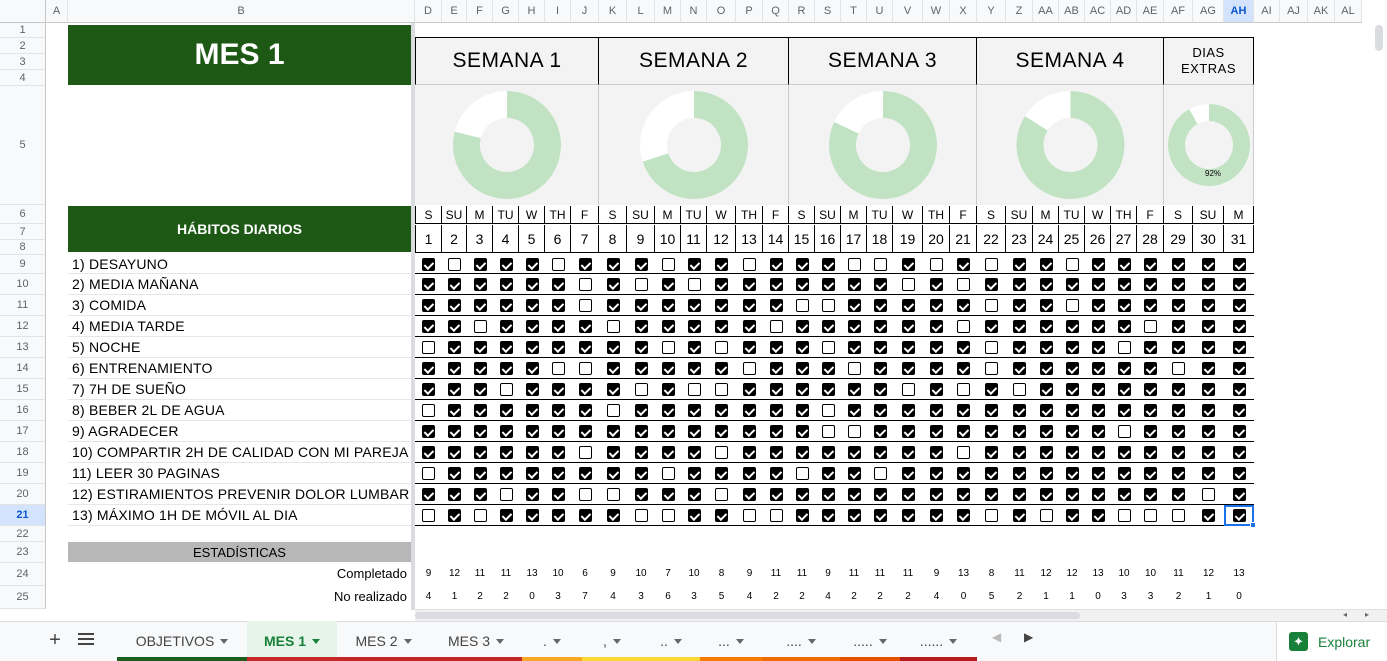  Describe the element at coordinates (182, 641) in the screenshot. I see `sheet-tab-1: OBJETIVOS` at that location.